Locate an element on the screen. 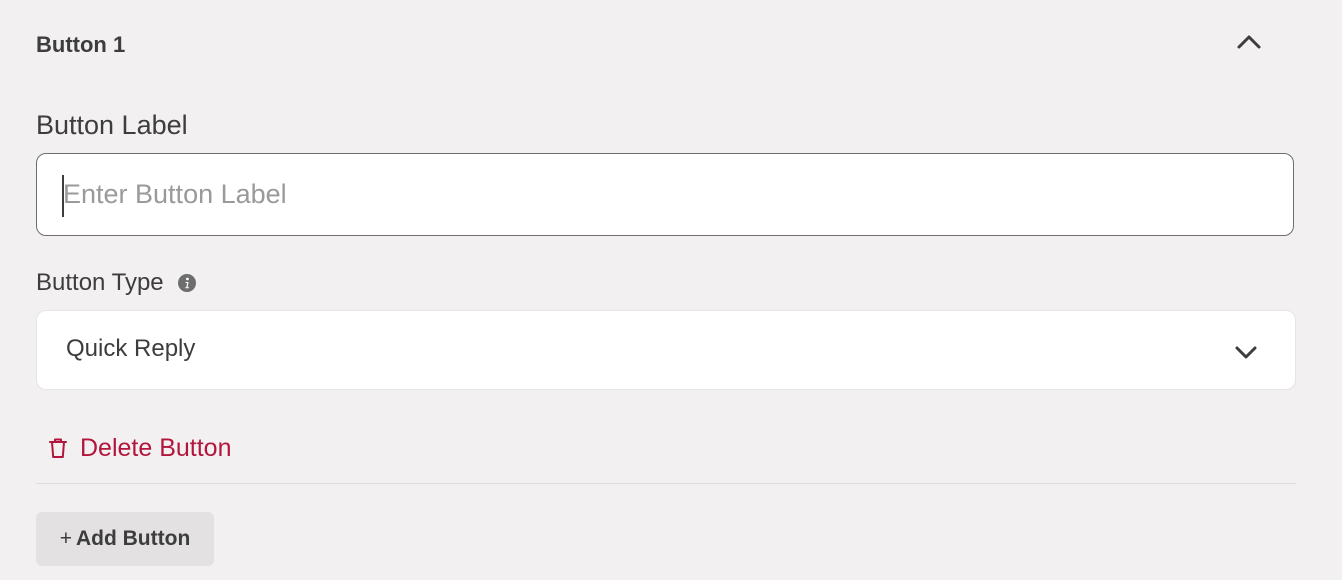  plus-icon: + is located at coordinates (65, 538).